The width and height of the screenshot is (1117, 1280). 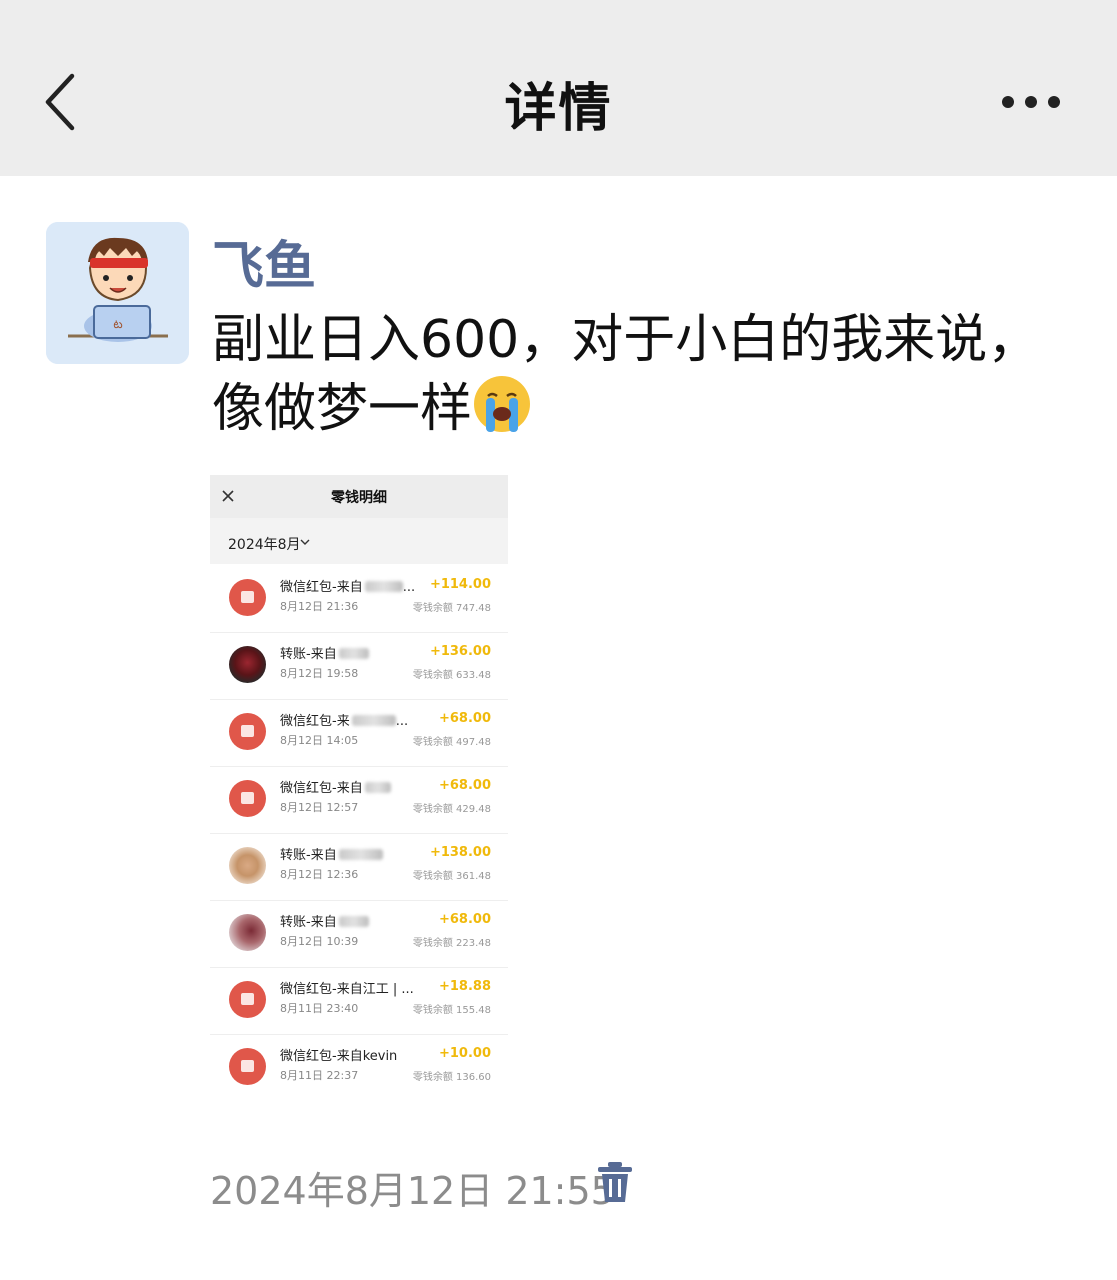 I want to click on transaction-amount: +10.00, so click(x=464, y=1053).